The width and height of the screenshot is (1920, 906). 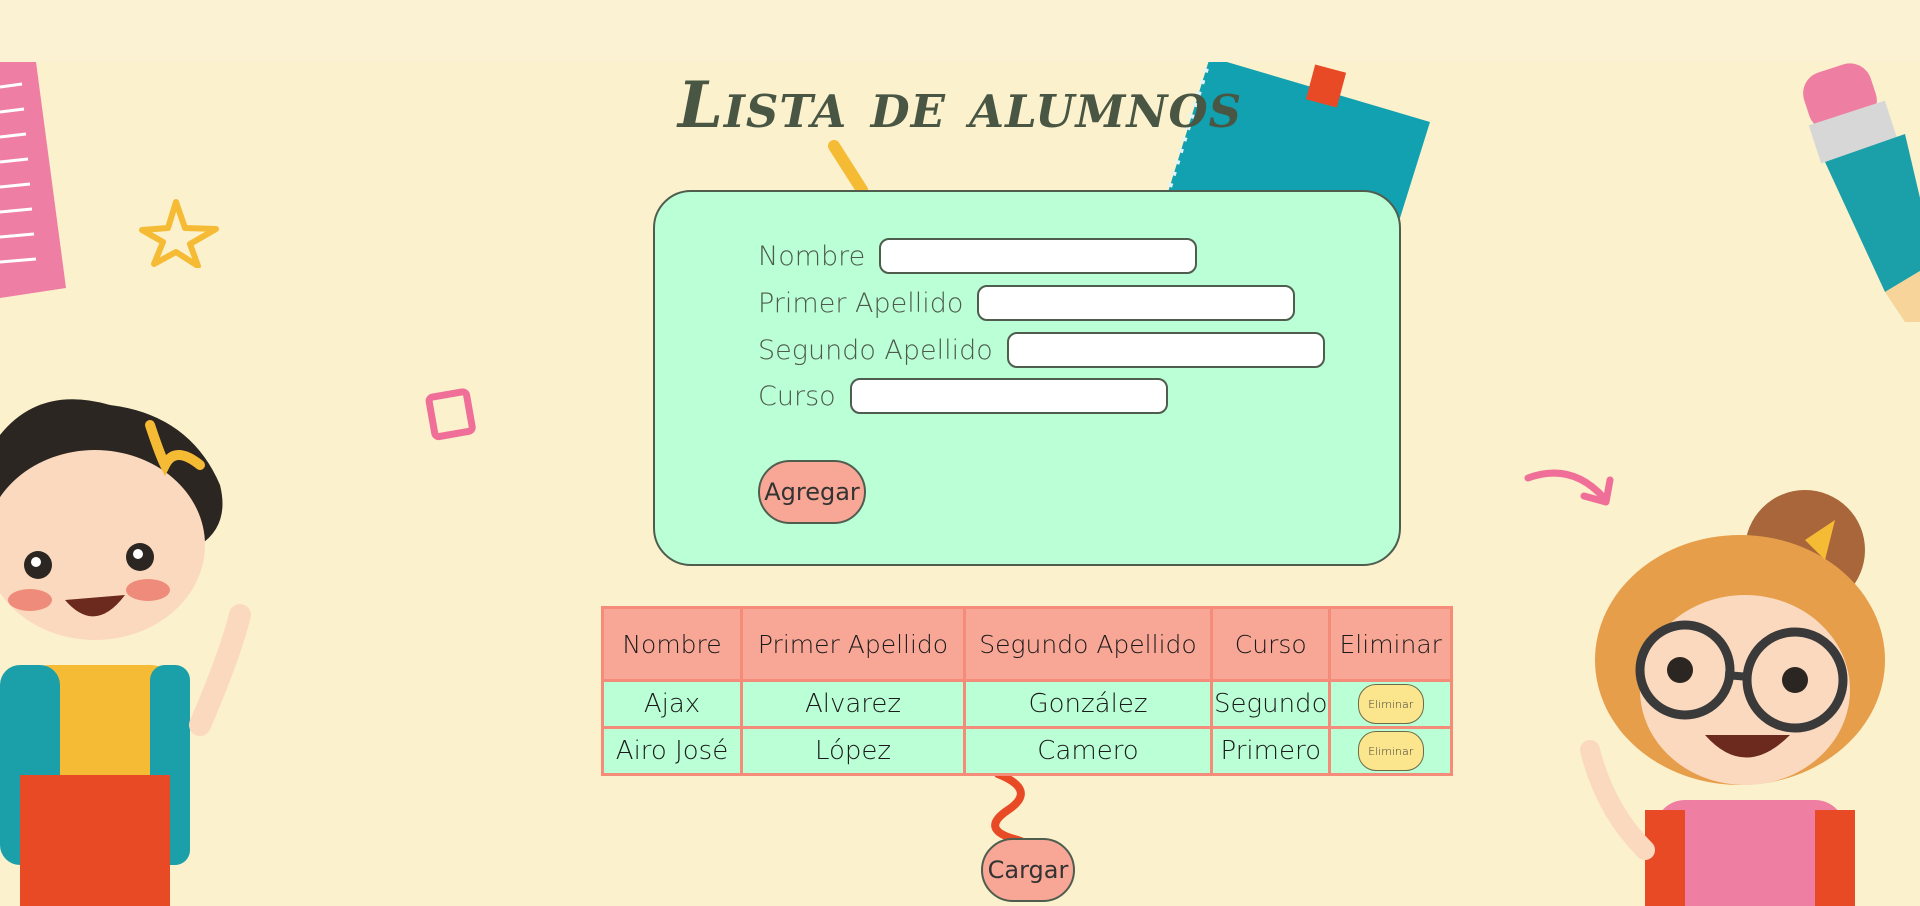 I want to click on nombre-input, so click(x=1038, y=256).